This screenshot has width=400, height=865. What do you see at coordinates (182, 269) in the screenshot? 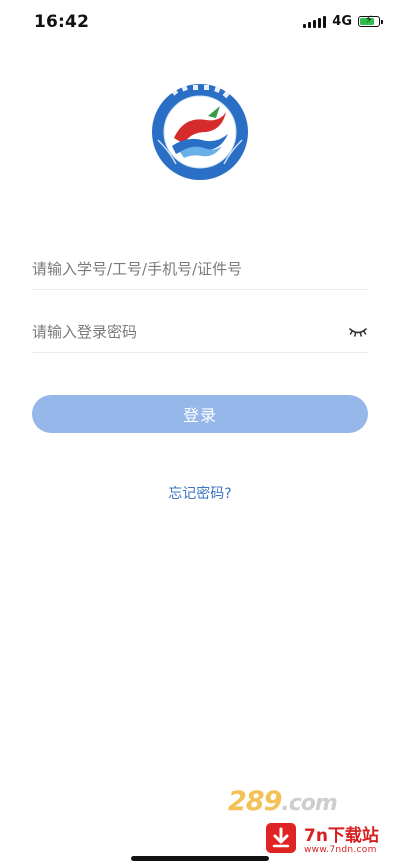
I see `account-input` at bounding box center [182, 269].